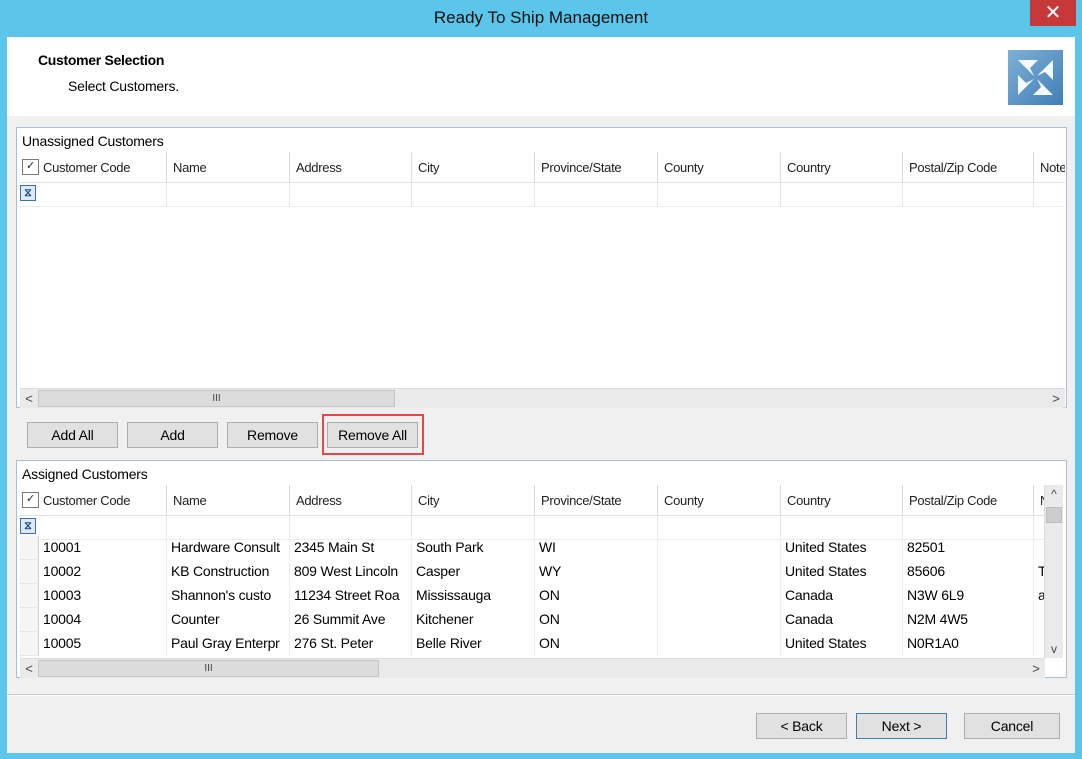 This screenshot has width=1082, height=759. What do you see at coordinates (1054, 515) in the screenshot?
I see `scroll-thumb` at bounding box center [1054, 515].